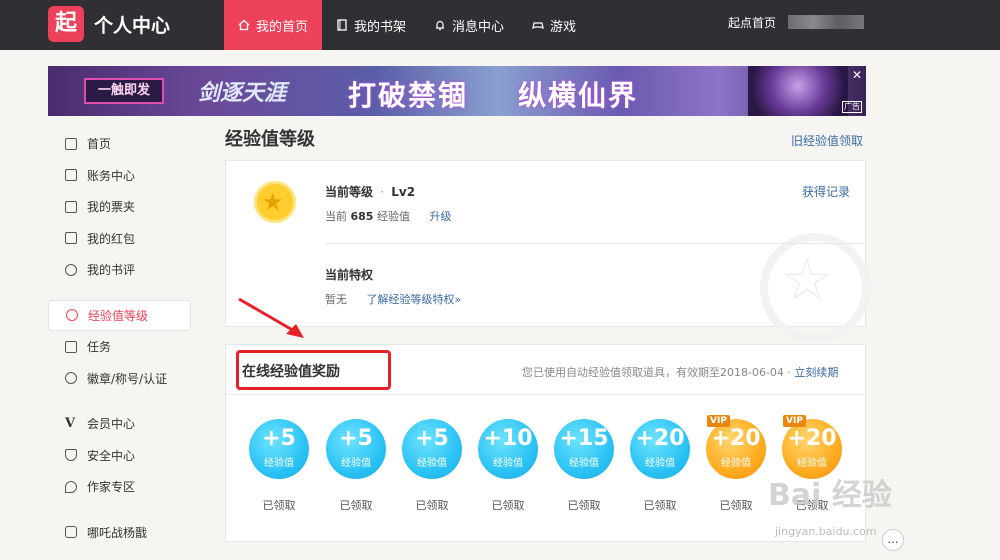 This screenshot has width=1000, height=560. What do you see at coordinates (111, 270) in the screenshot?
I see `sidebar-item-label: 我的书评` at bounding box center [111, 270].